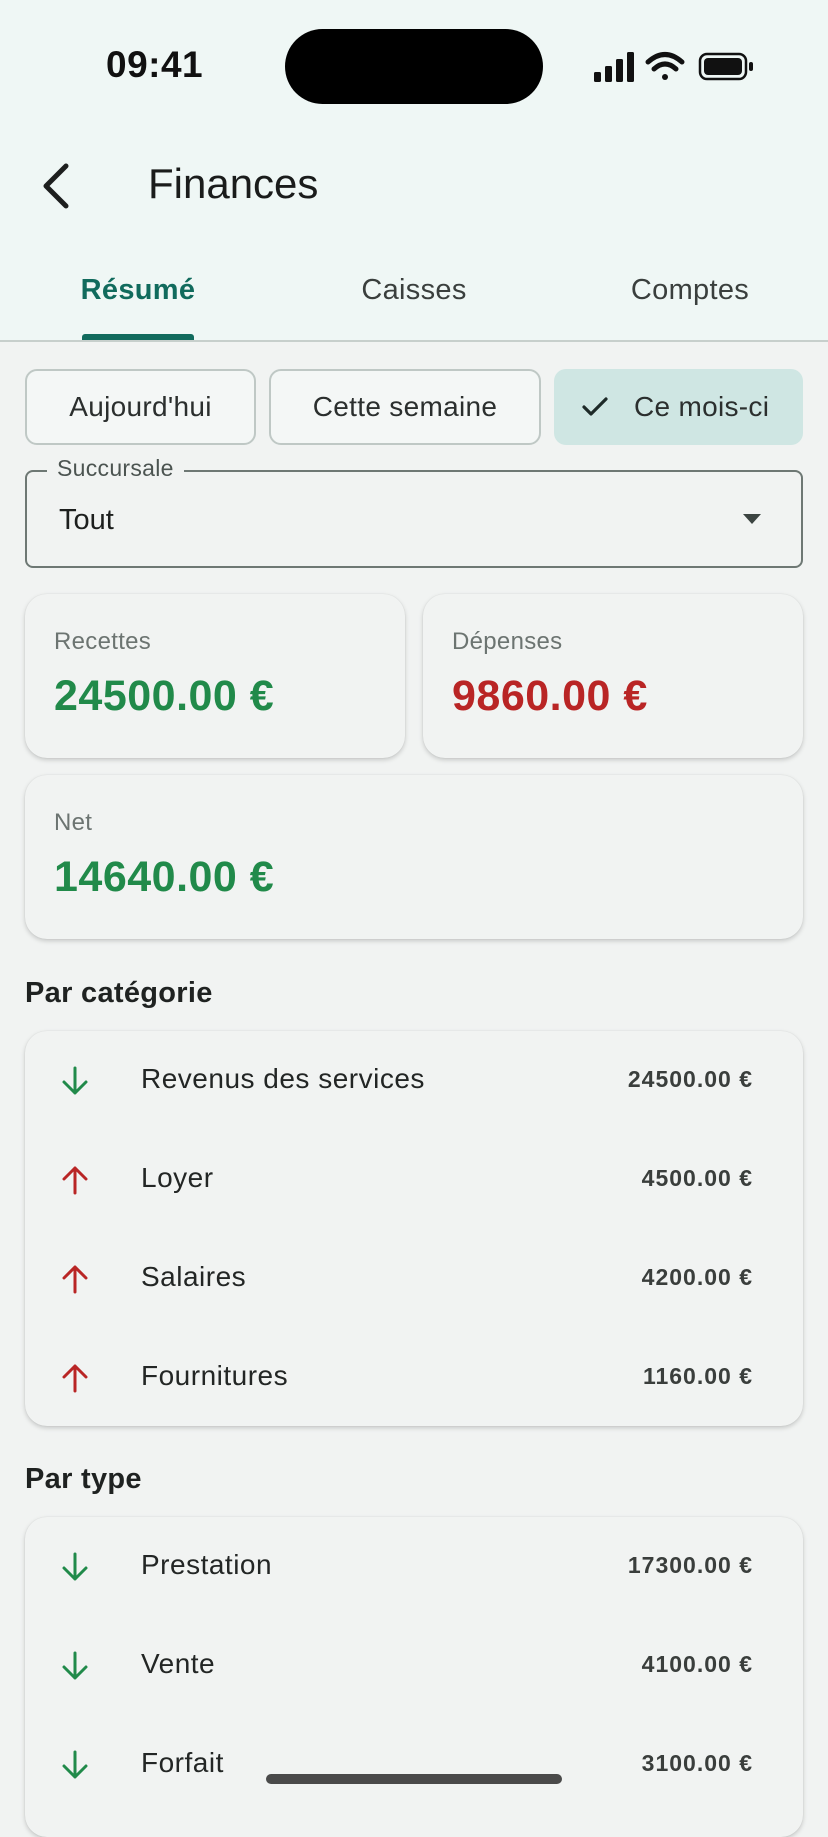  Describe the element at coordinates (58, 186) in the screenshot. I see `back-arrow-icon` at that location.